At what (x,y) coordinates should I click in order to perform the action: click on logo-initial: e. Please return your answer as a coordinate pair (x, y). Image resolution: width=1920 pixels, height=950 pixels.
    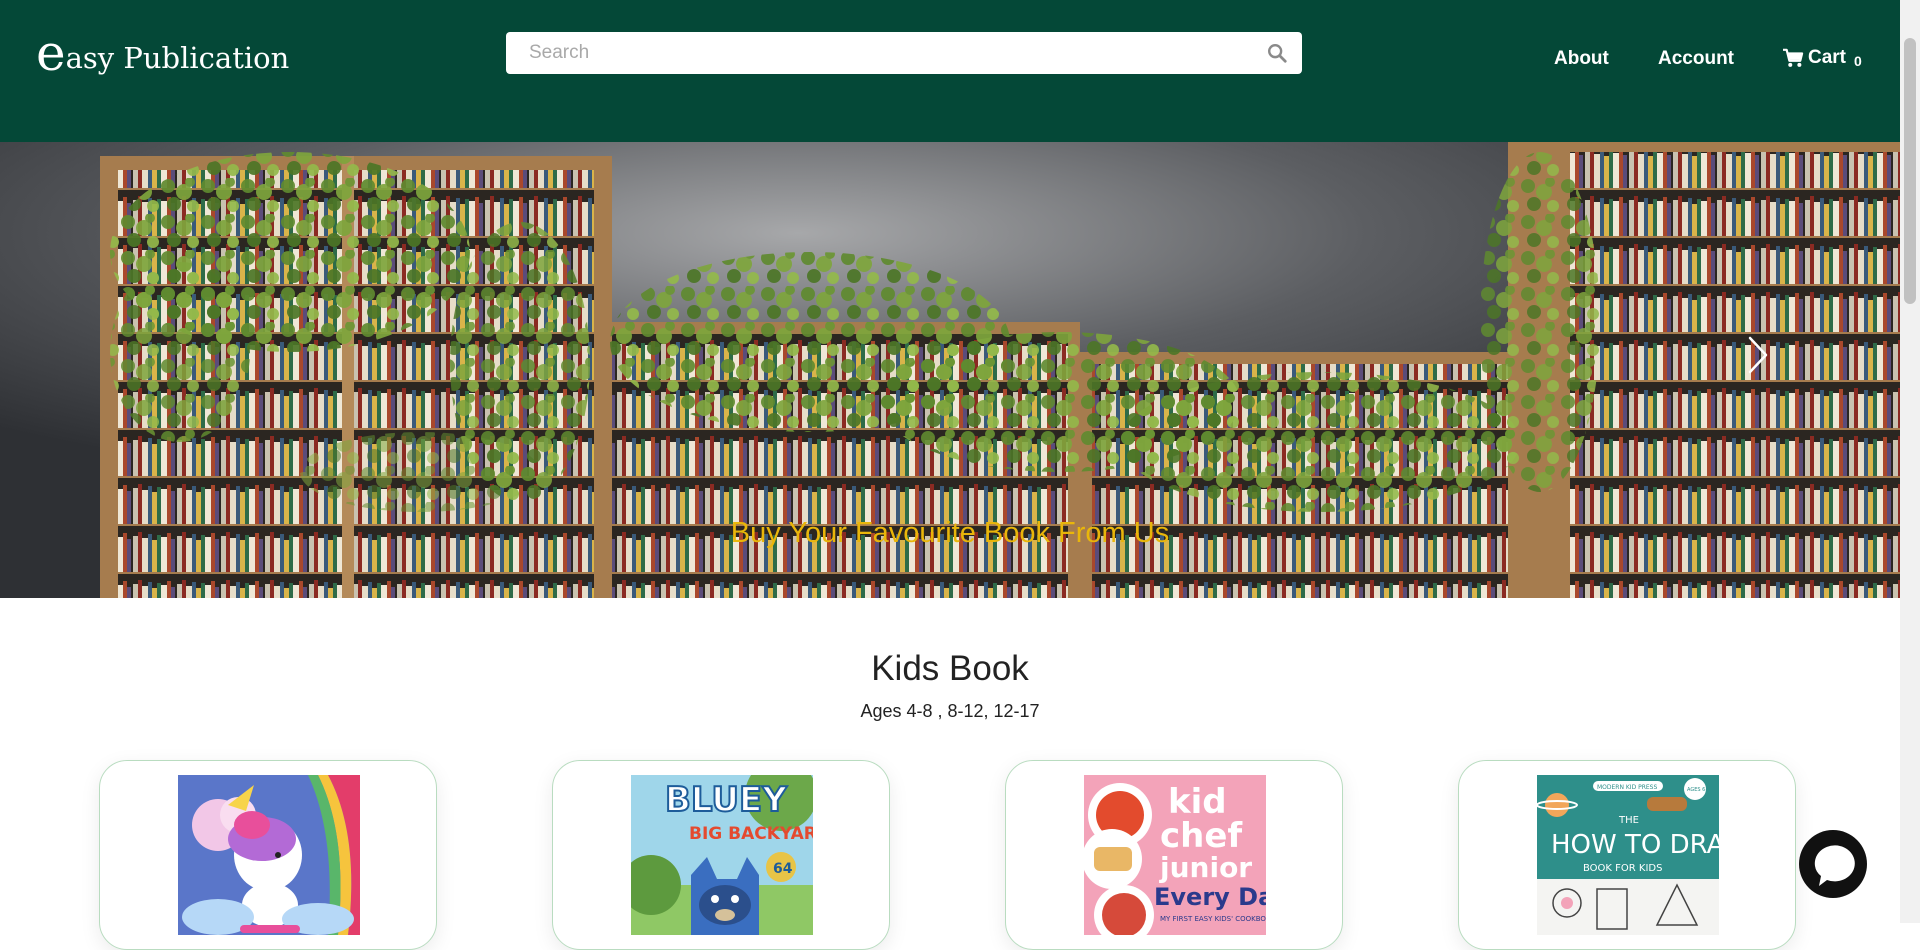
    Looking at the image, I should click on (51, 53).